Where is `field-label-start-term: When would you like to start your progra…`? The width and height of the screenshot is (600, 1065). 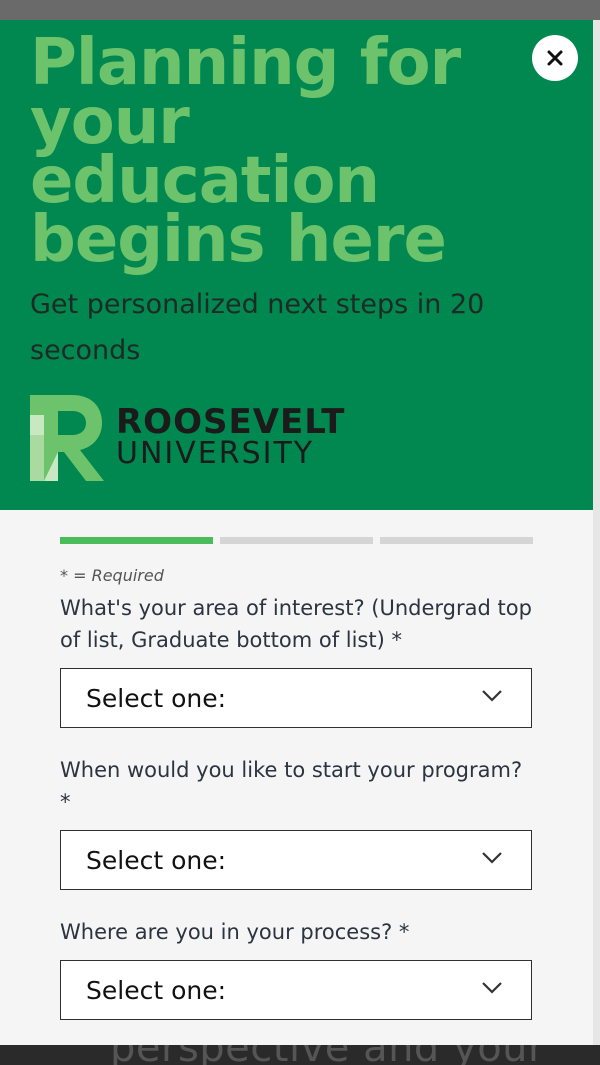 field-label-start-term: When would you like to start your progra… is located at coordinates (291, 786).